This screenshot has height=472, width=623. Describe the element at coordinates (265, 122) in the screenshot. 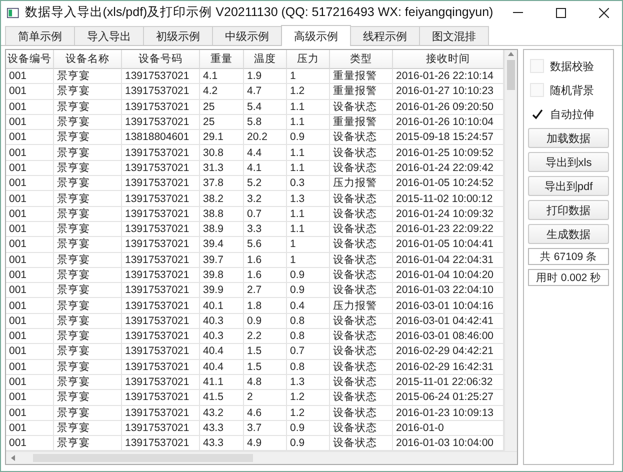

I see `table-cell: 5.8` at that location.